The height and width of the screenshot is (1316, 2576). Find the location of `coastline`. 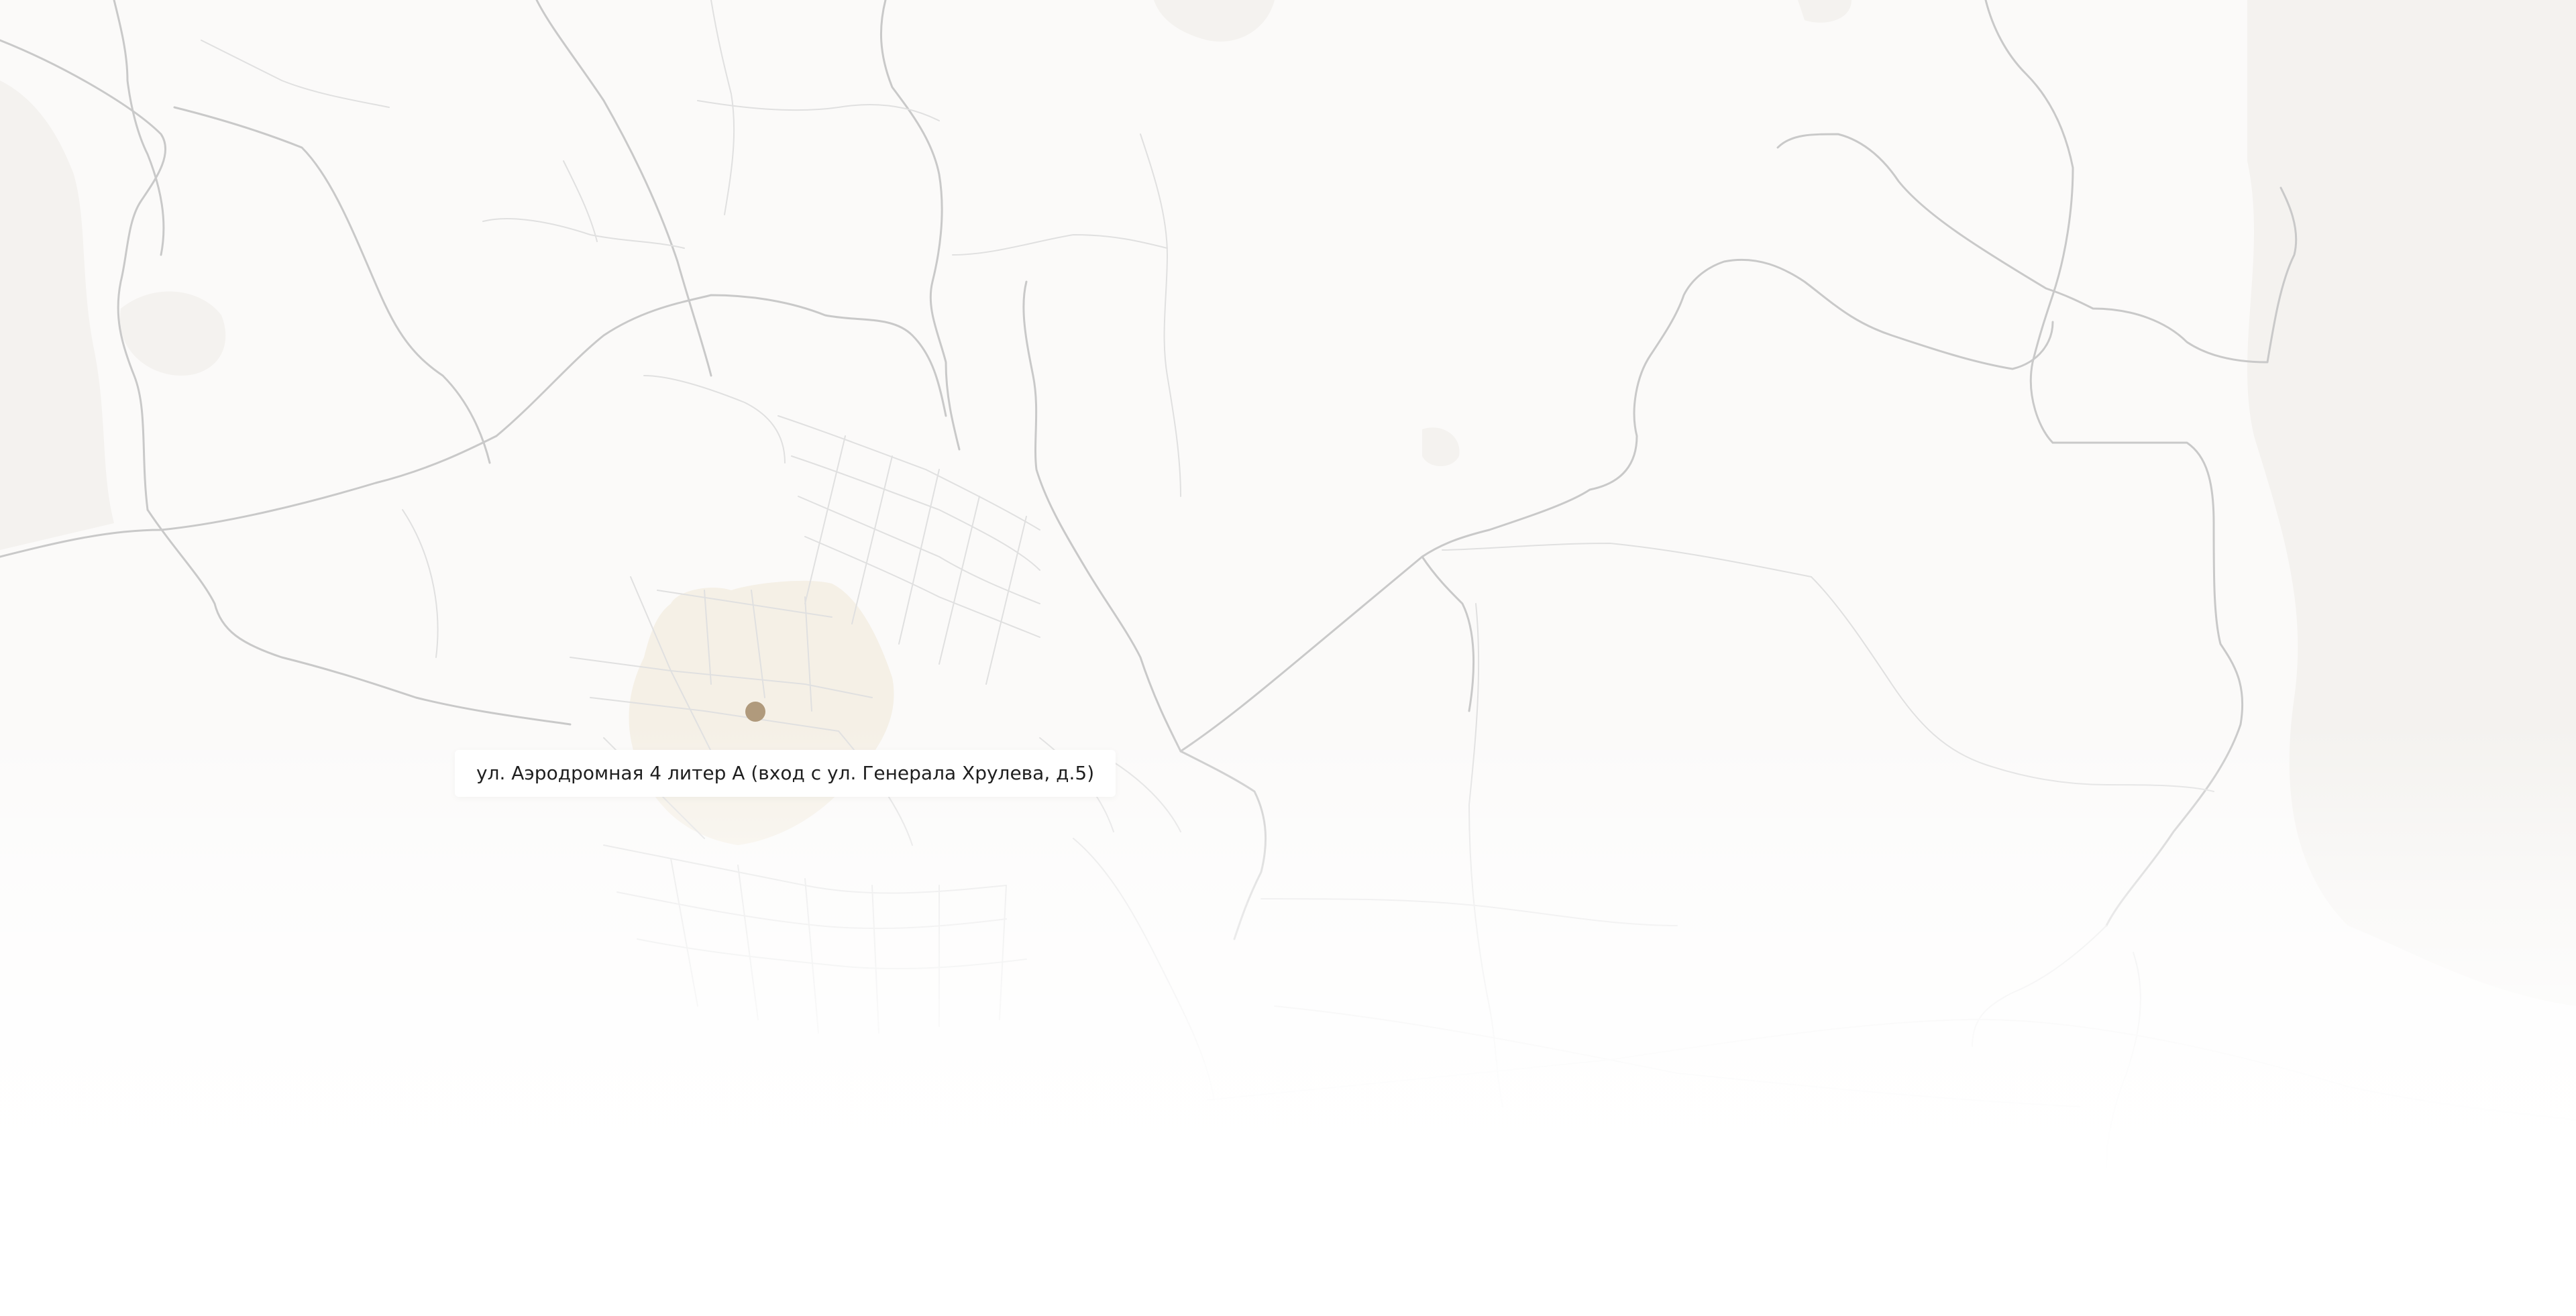

coastline is located at coordinates (1891, 1069).